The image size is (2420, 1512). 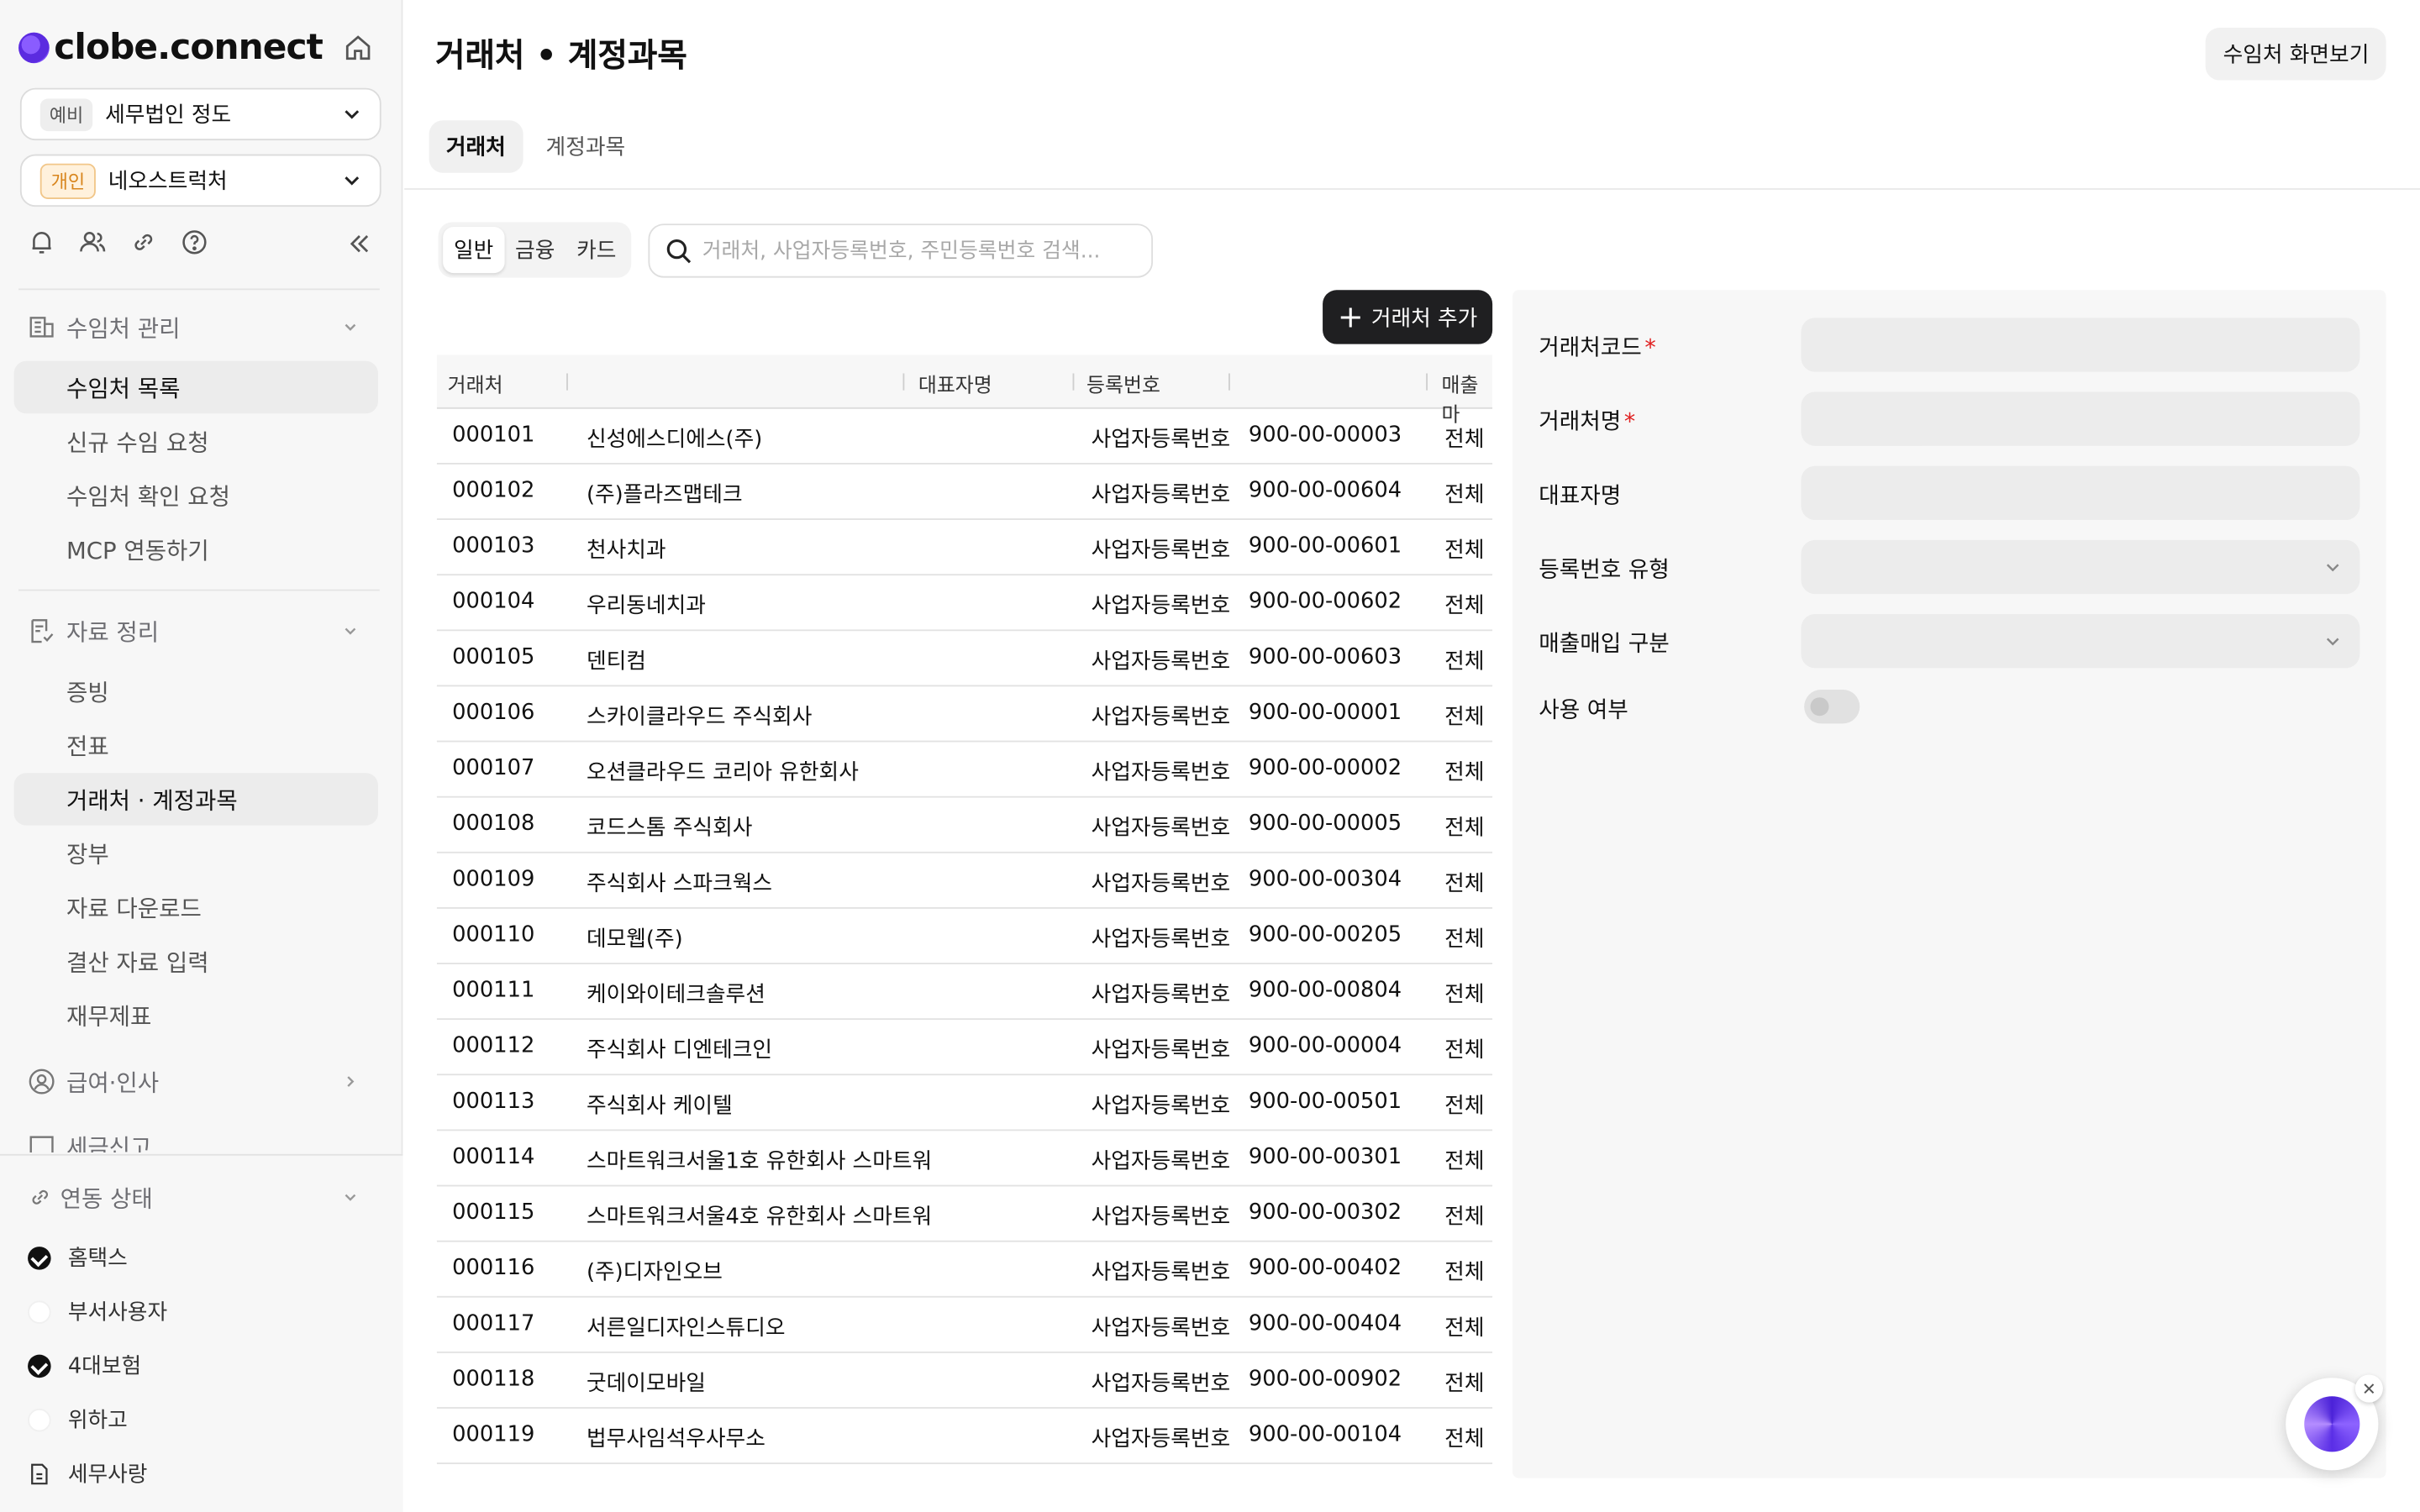 I want to click on cell-vendor-code: 000111, so click(x=494, y=990).